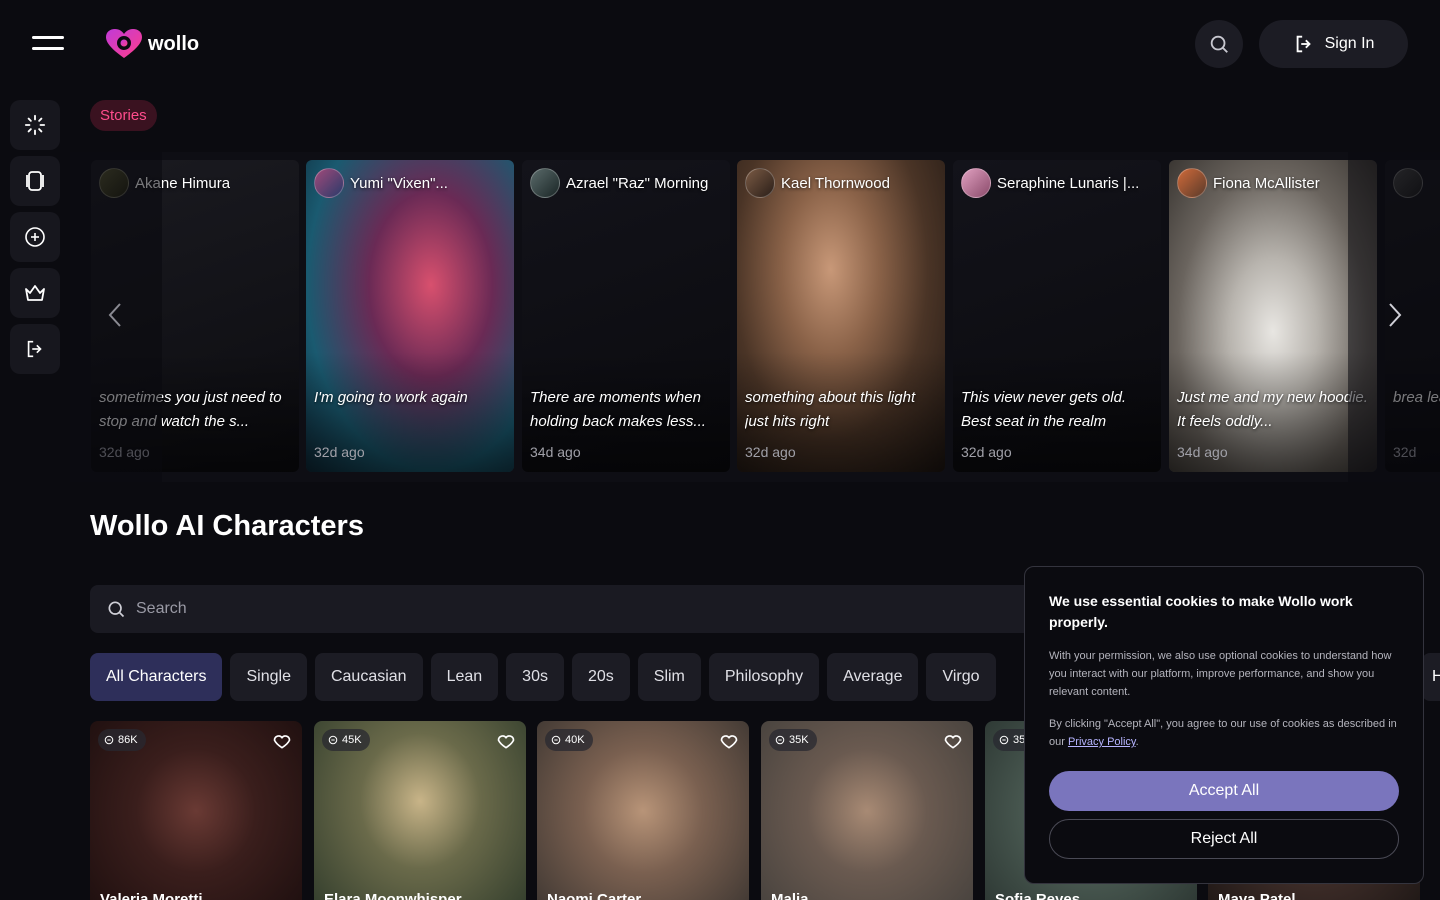 The width and height of the screenshot is (1440, 900). Describe the element at coordinates (600, 677) in the screenshot. I see `chip-20s: 20s` at that location.